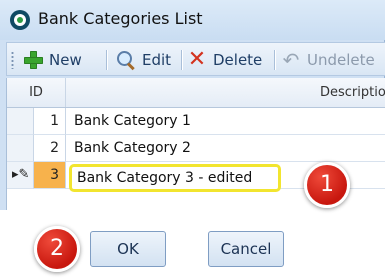  Describe the element at coordinates (341, 60) in the screenshot. I see `undelete-button-label: Undelete` at that location.